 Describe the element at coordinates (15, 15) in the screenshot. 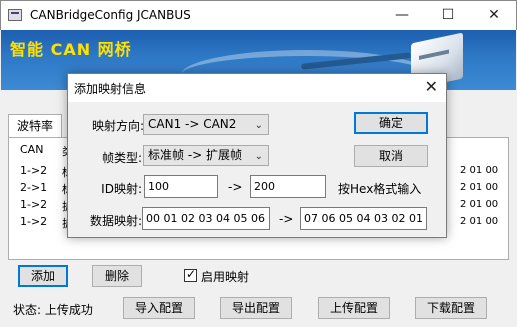

I see `app-icon` at that location.